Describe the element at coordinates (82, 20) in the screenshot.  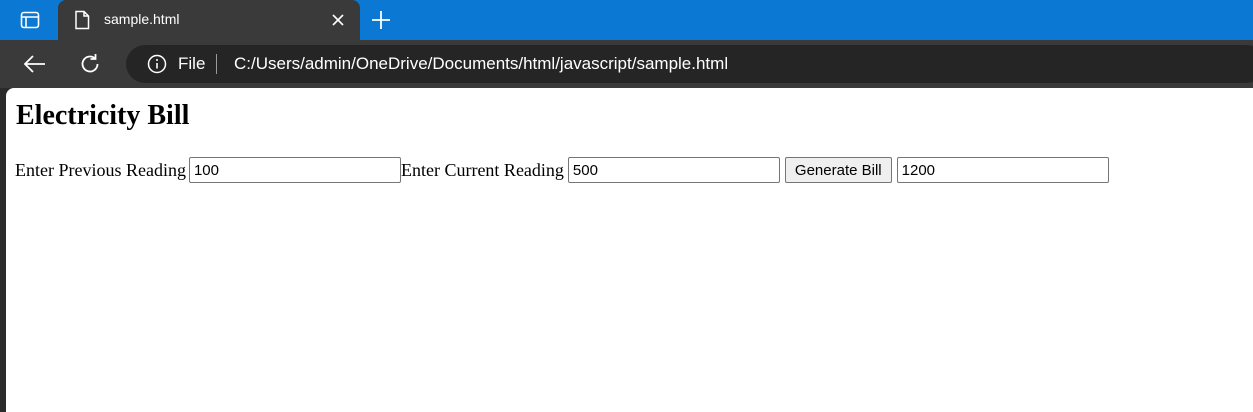
I see `file-icon` at that location.